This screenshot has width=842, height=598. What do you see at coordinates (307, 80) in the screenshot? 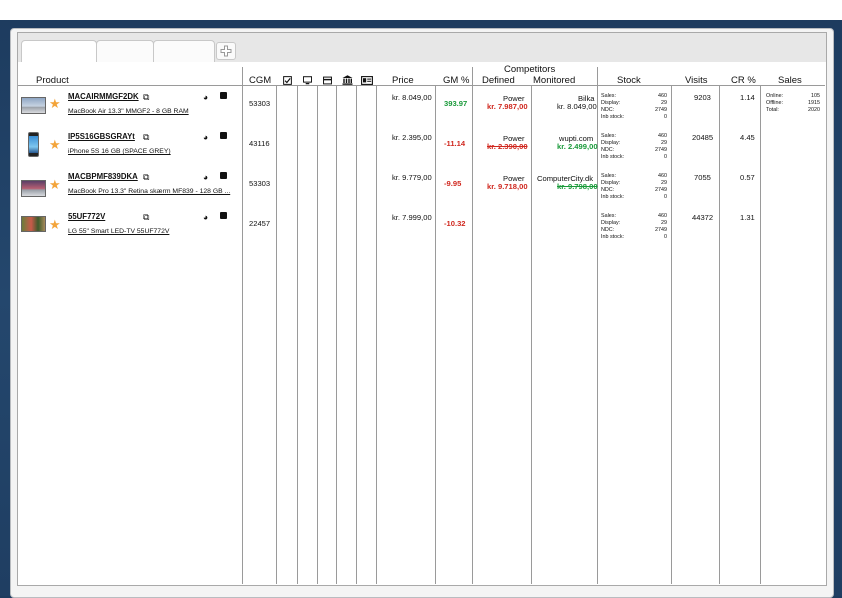
I see `monitor-icon` at bounding box center [307, 80].